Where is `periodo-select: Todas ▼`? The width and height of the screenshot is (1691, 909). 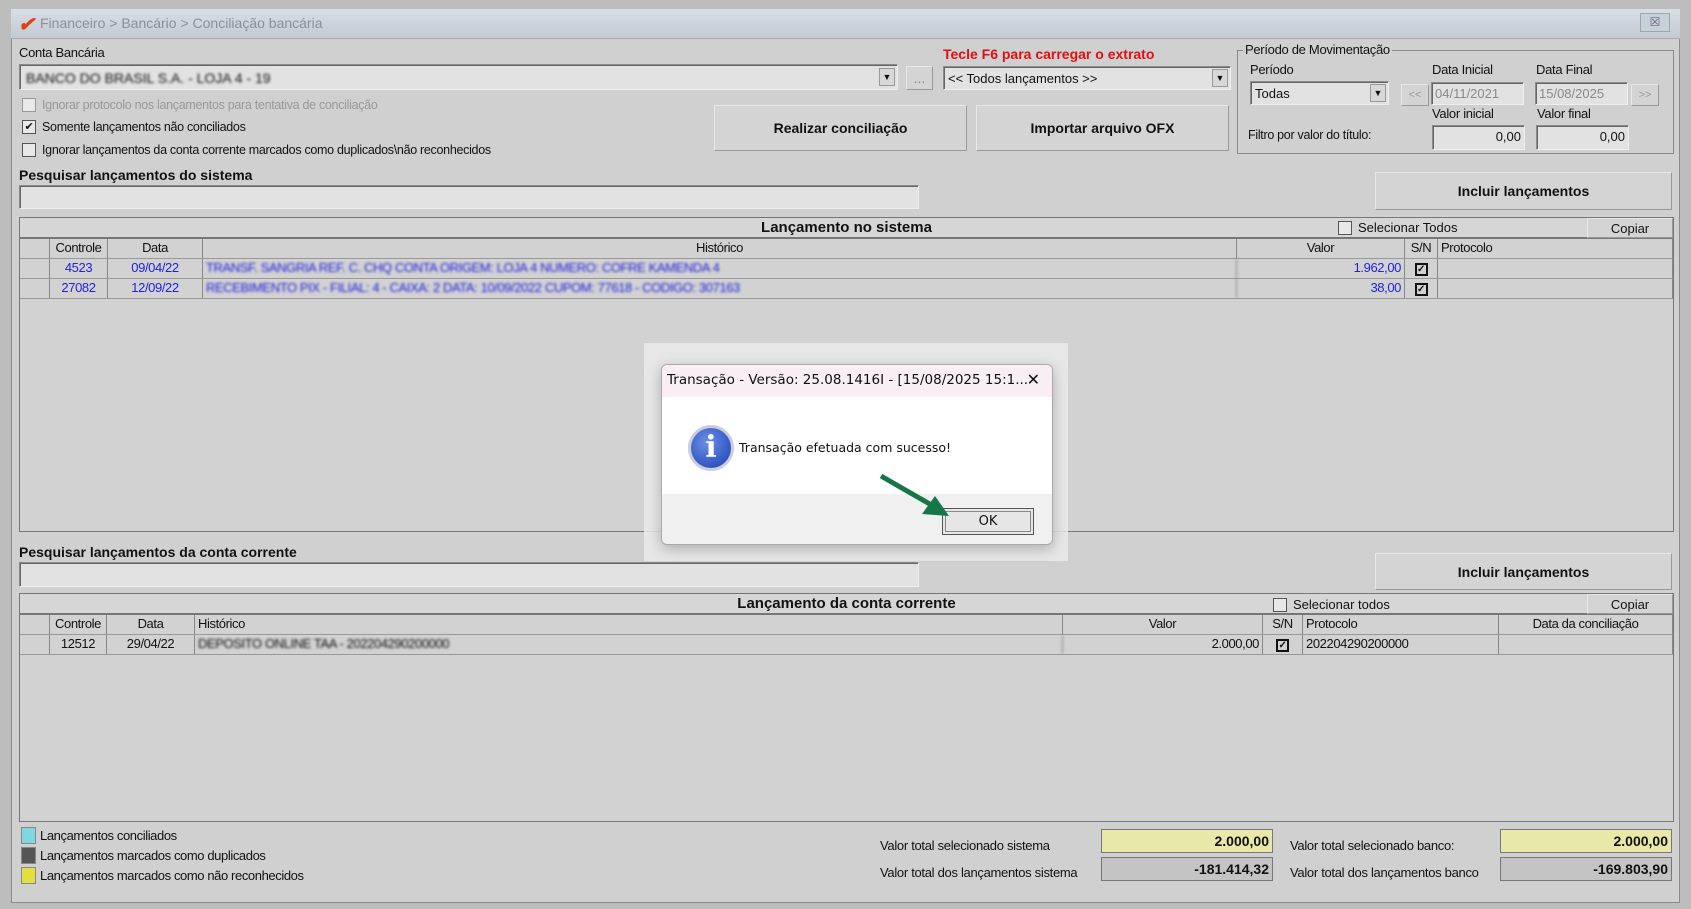 periodo-select: Todas ▼ is located at coordinates (1319, 93).